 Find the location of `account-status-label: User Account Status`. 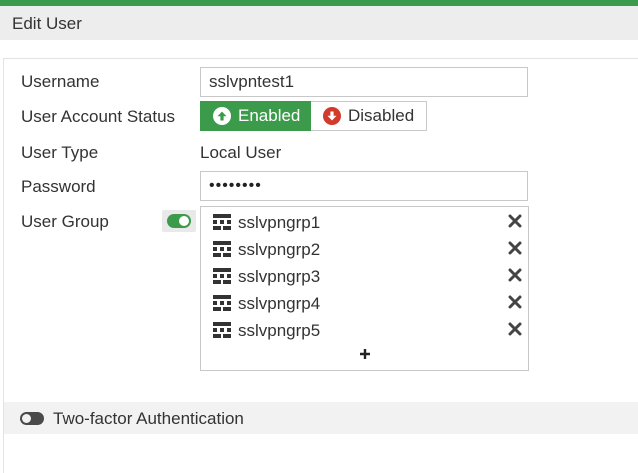

account-status-label: User Account Status is located at coordinates (98, 116).